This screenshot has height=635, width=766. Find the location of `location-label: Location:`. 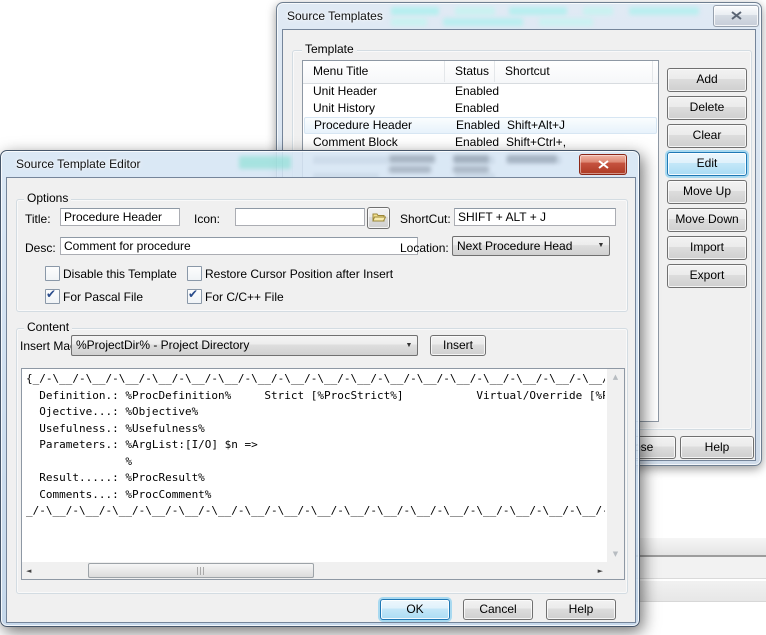

location-label: Location: is located at coordinates (424, 248).